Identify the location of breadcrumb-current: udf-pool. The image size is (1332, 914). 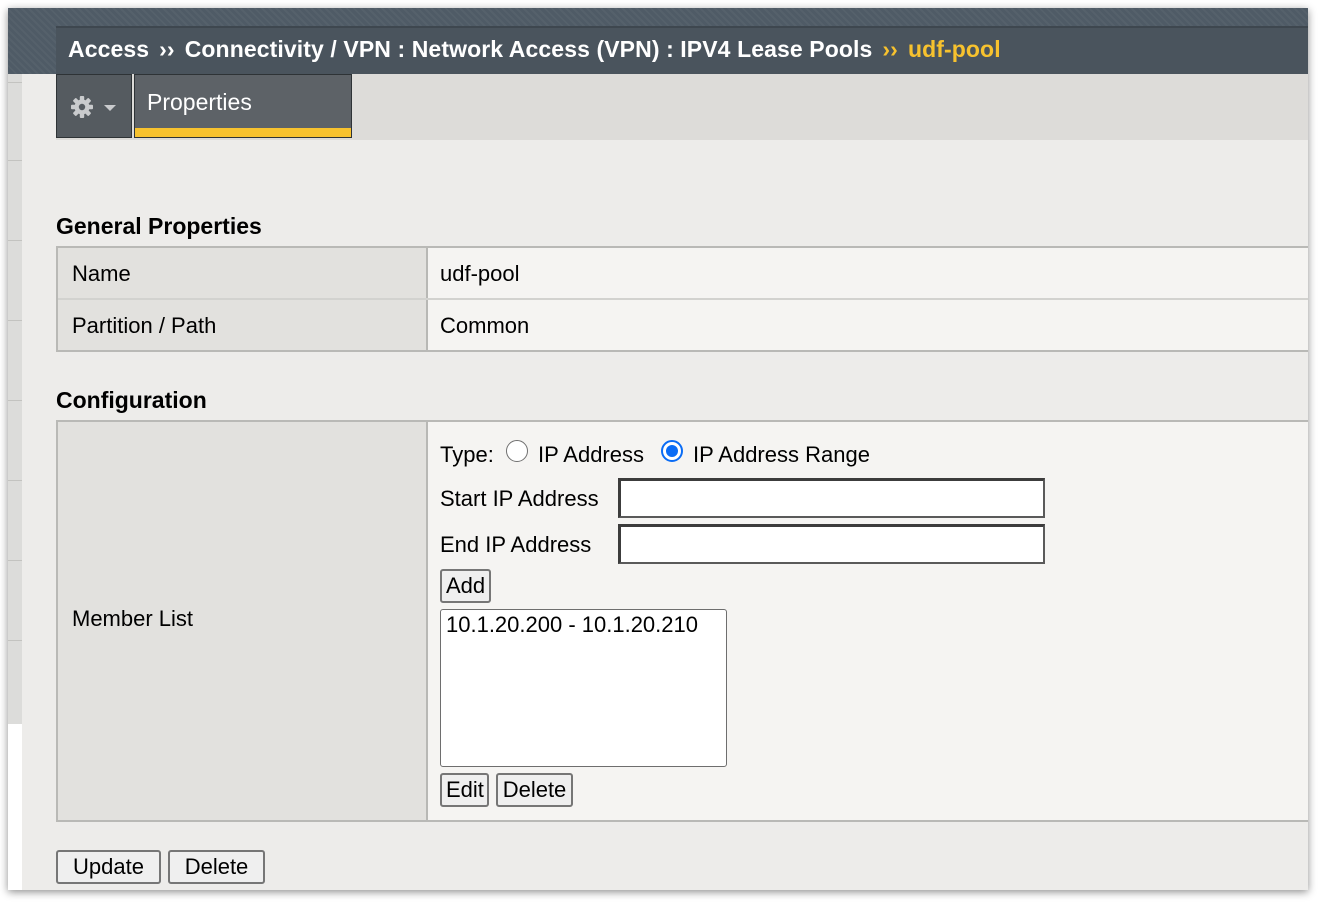
(954, 49).